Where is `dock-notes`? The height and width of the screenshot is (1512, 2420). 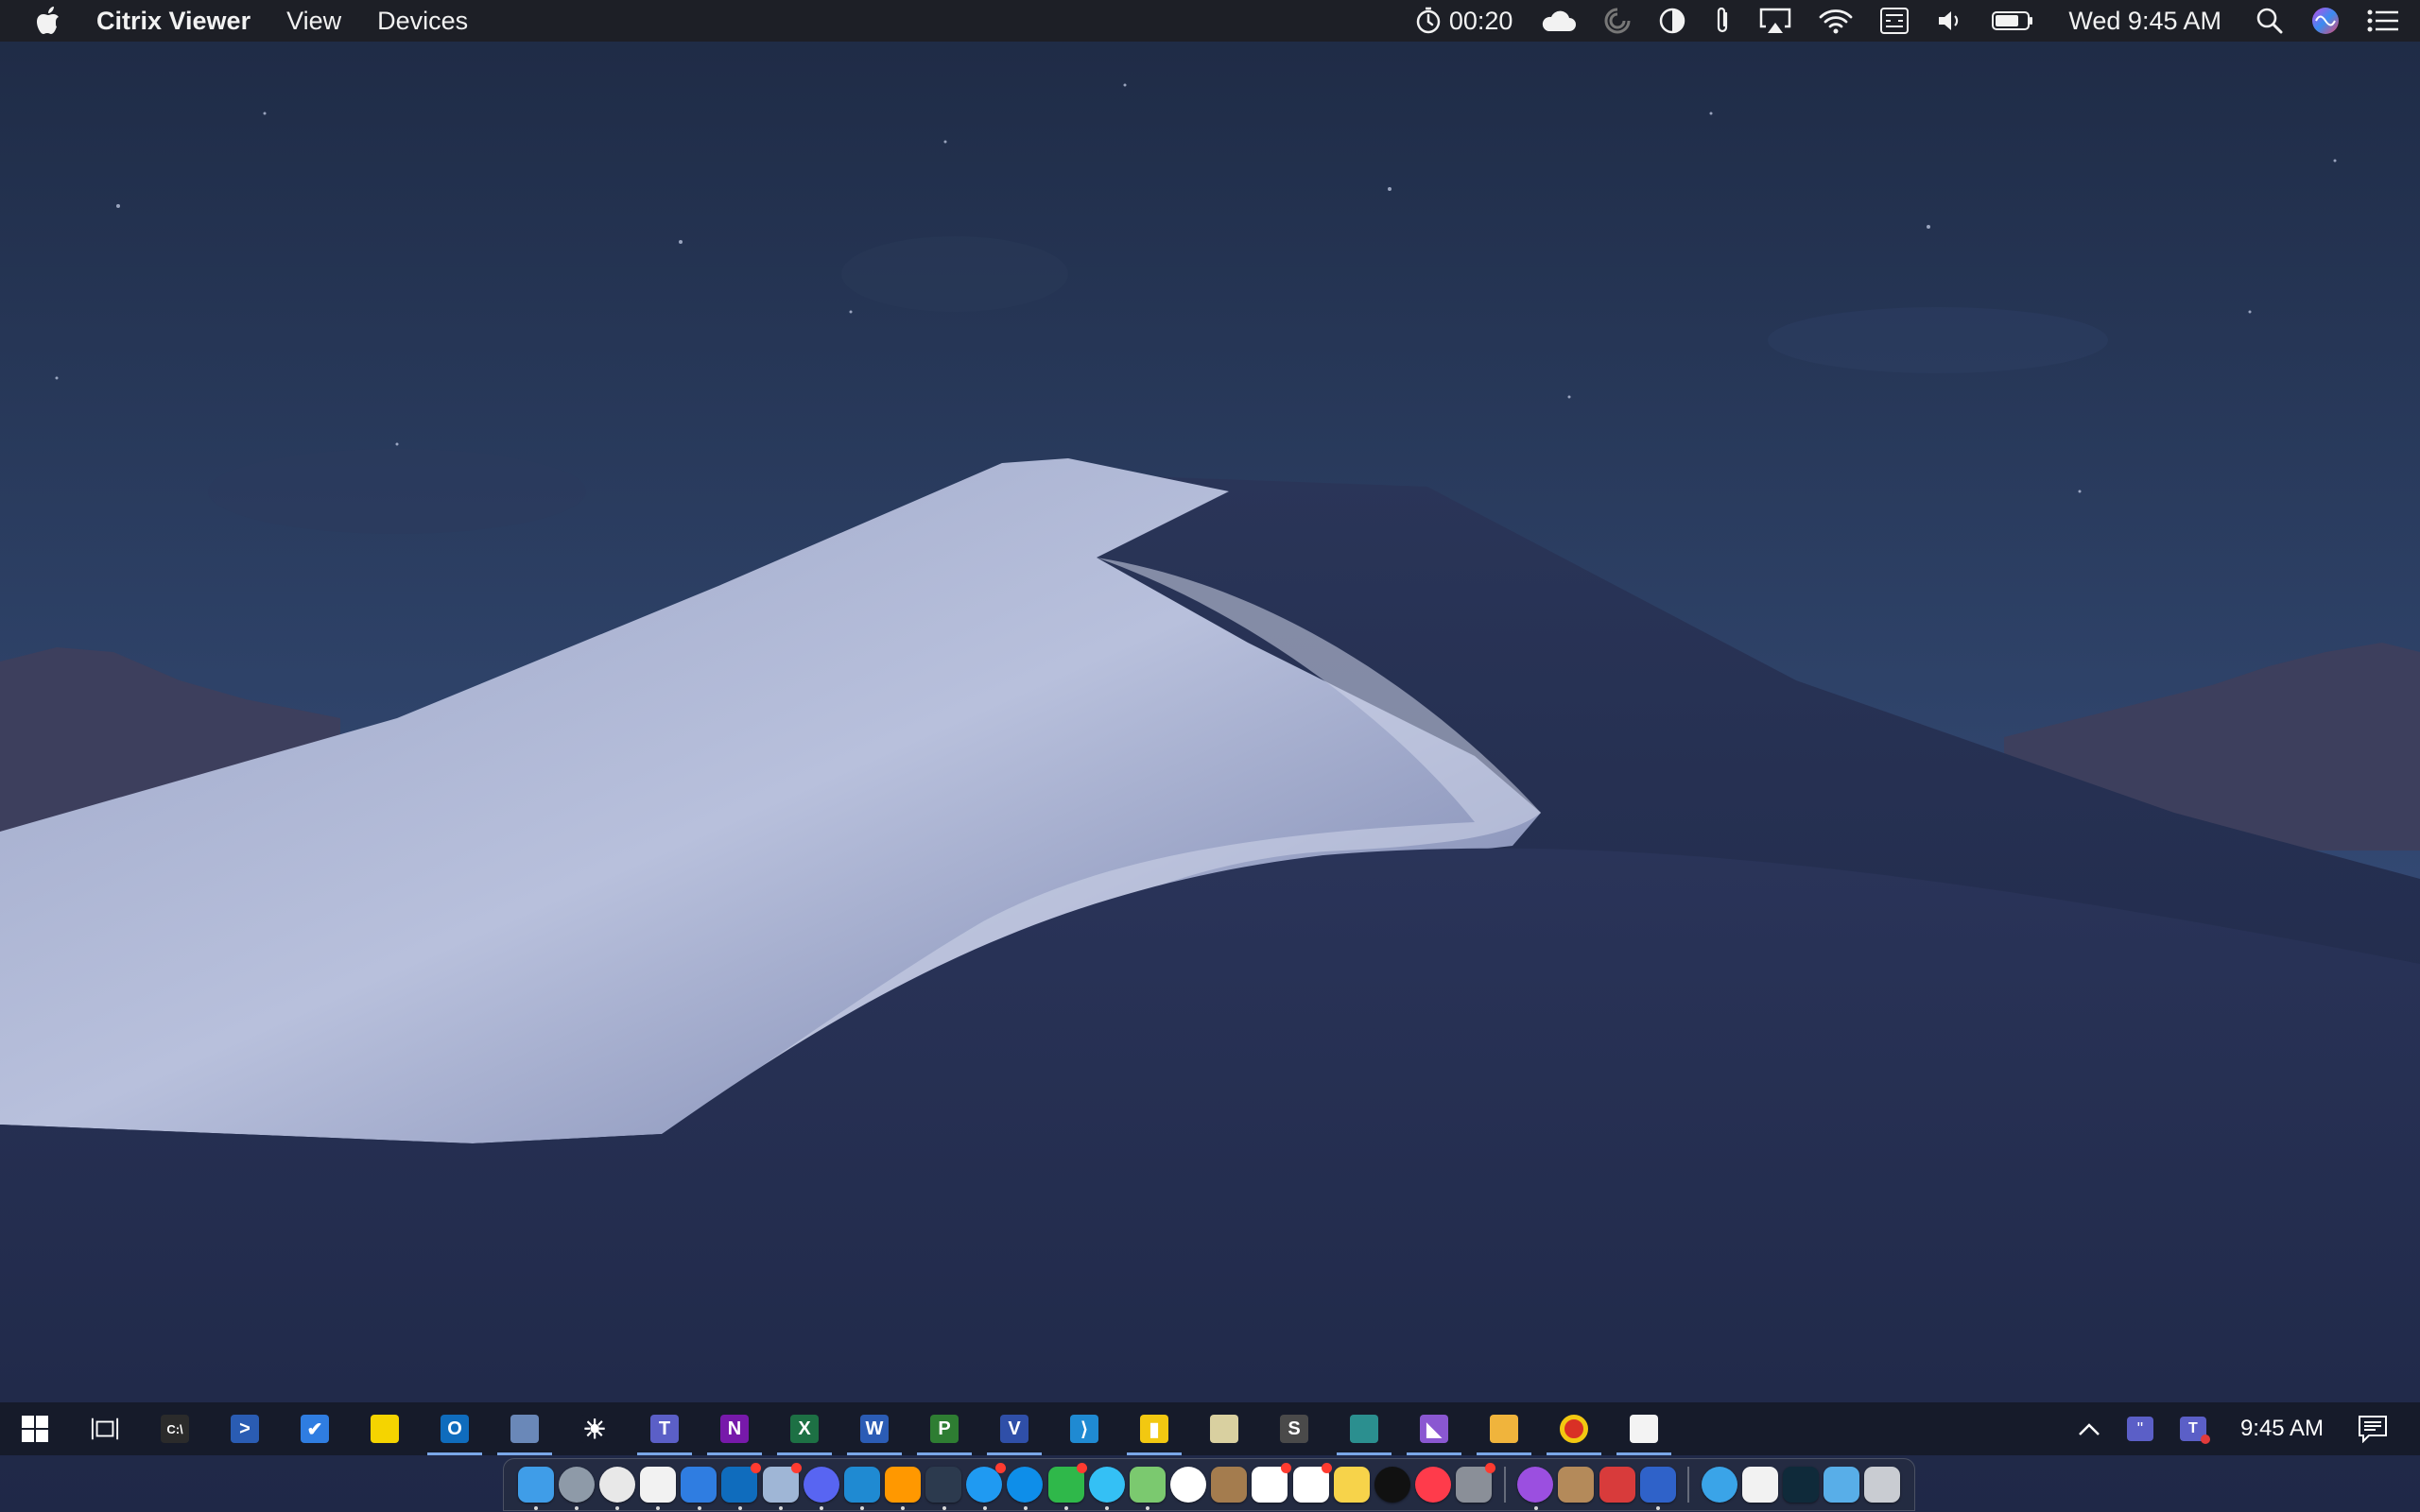 dock-notes is located at coordinates (1352, 1484).